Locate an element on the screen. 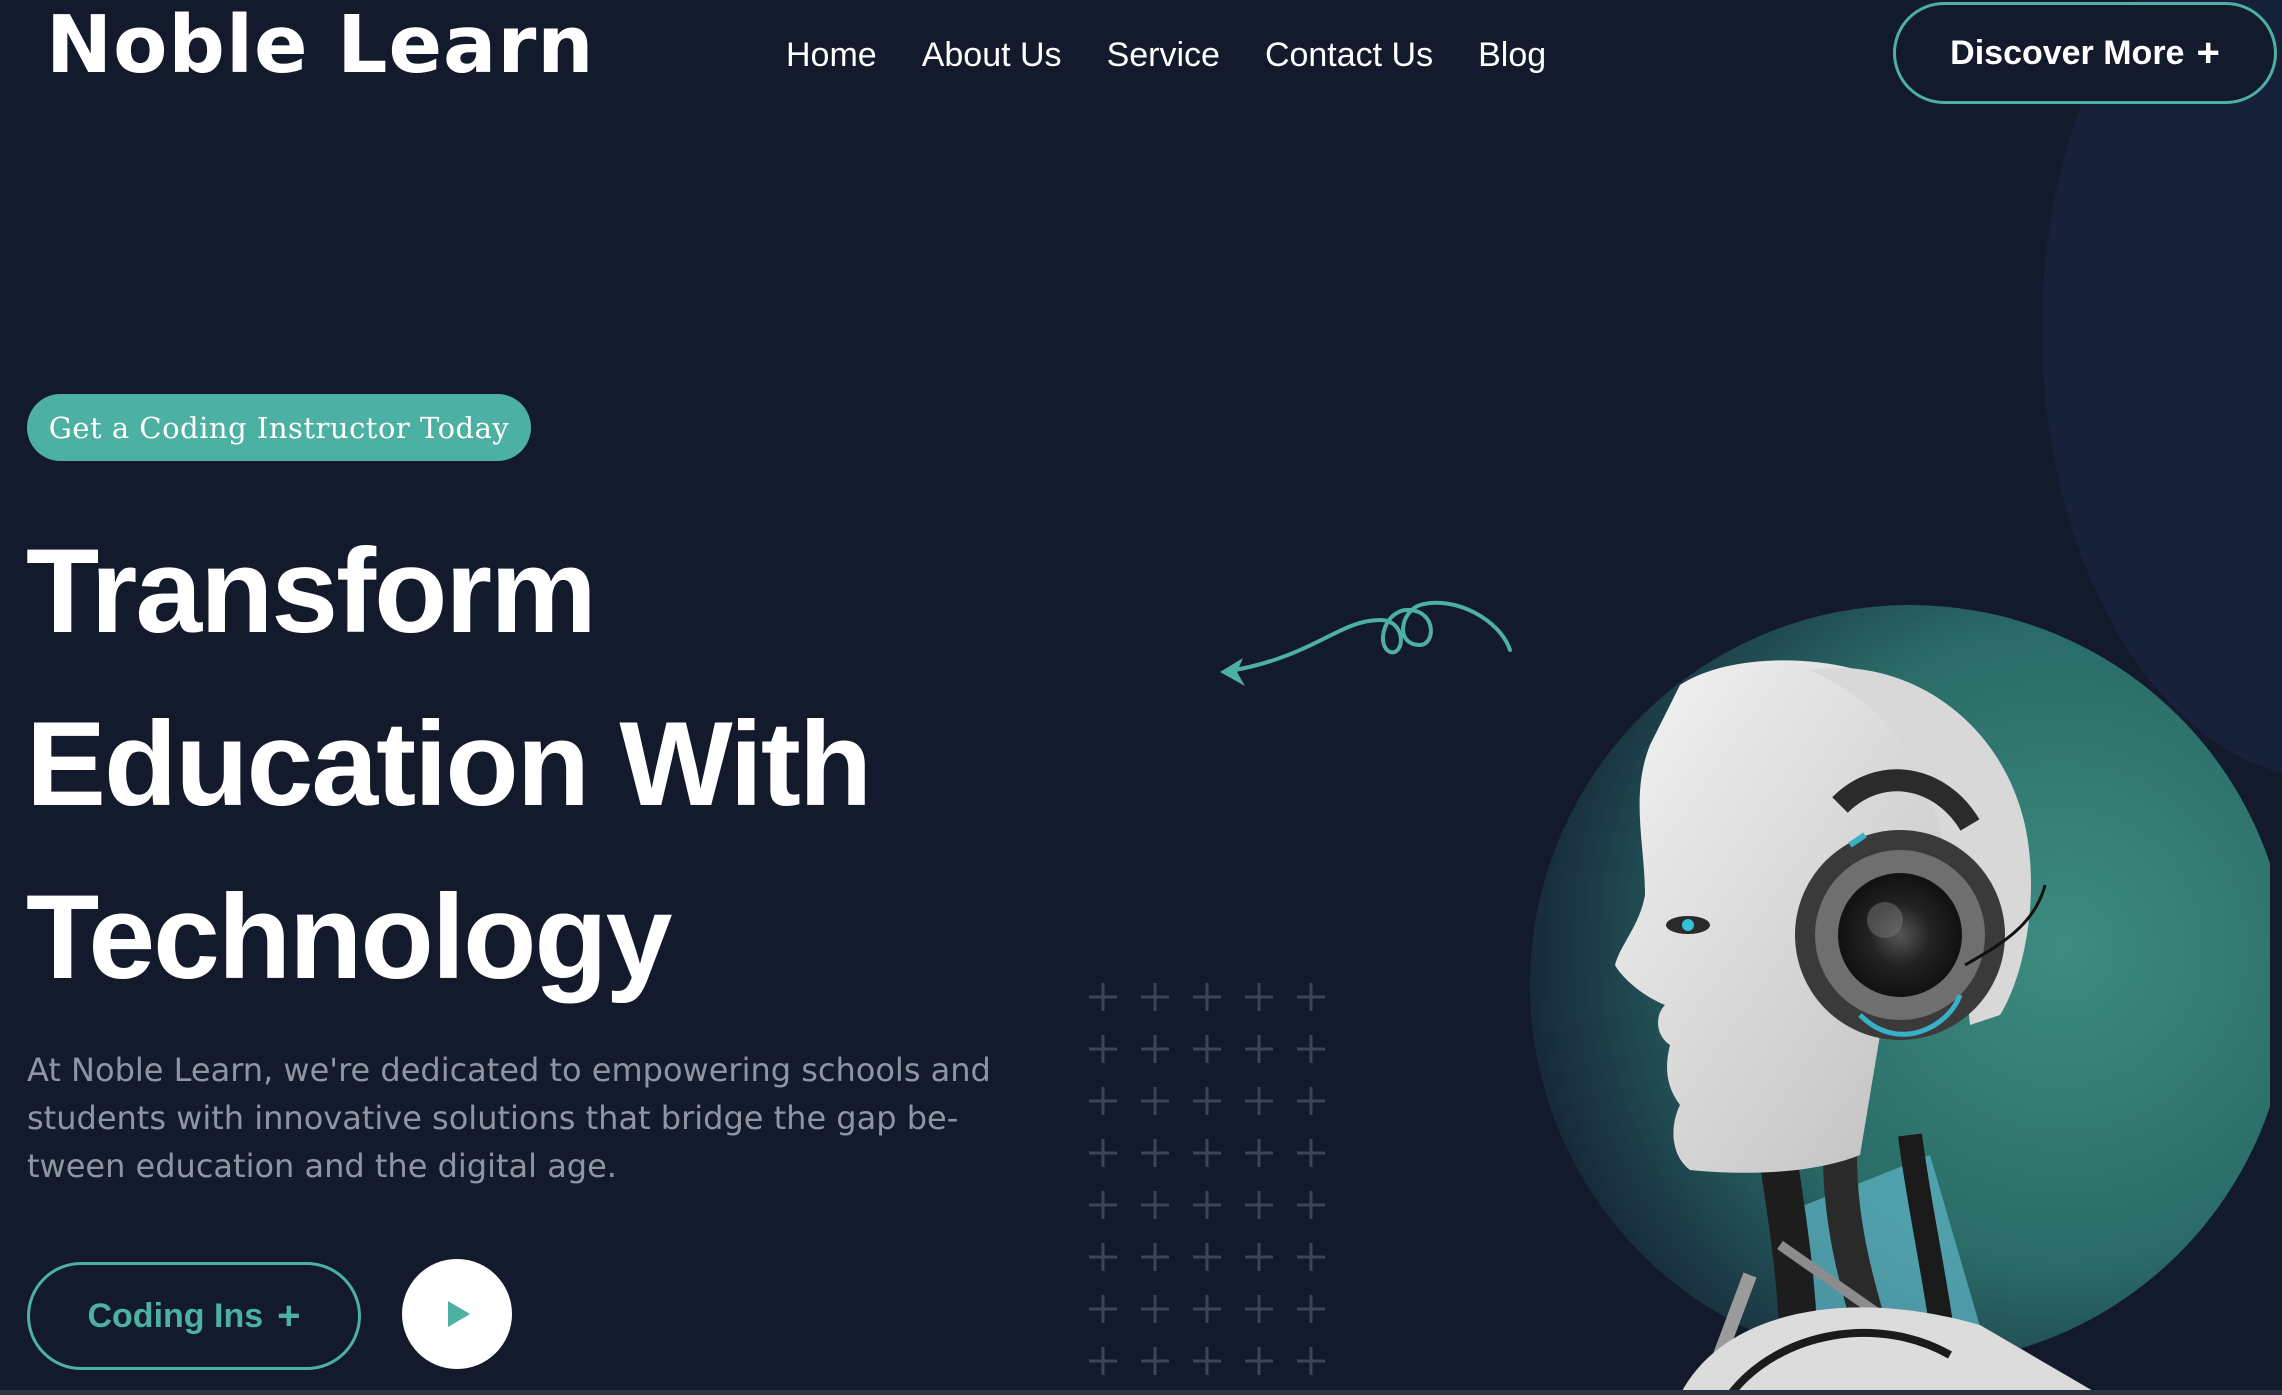 The image size is (2282, 1395). plus-pattern-decoration is located at coordinates (1207, 1179).